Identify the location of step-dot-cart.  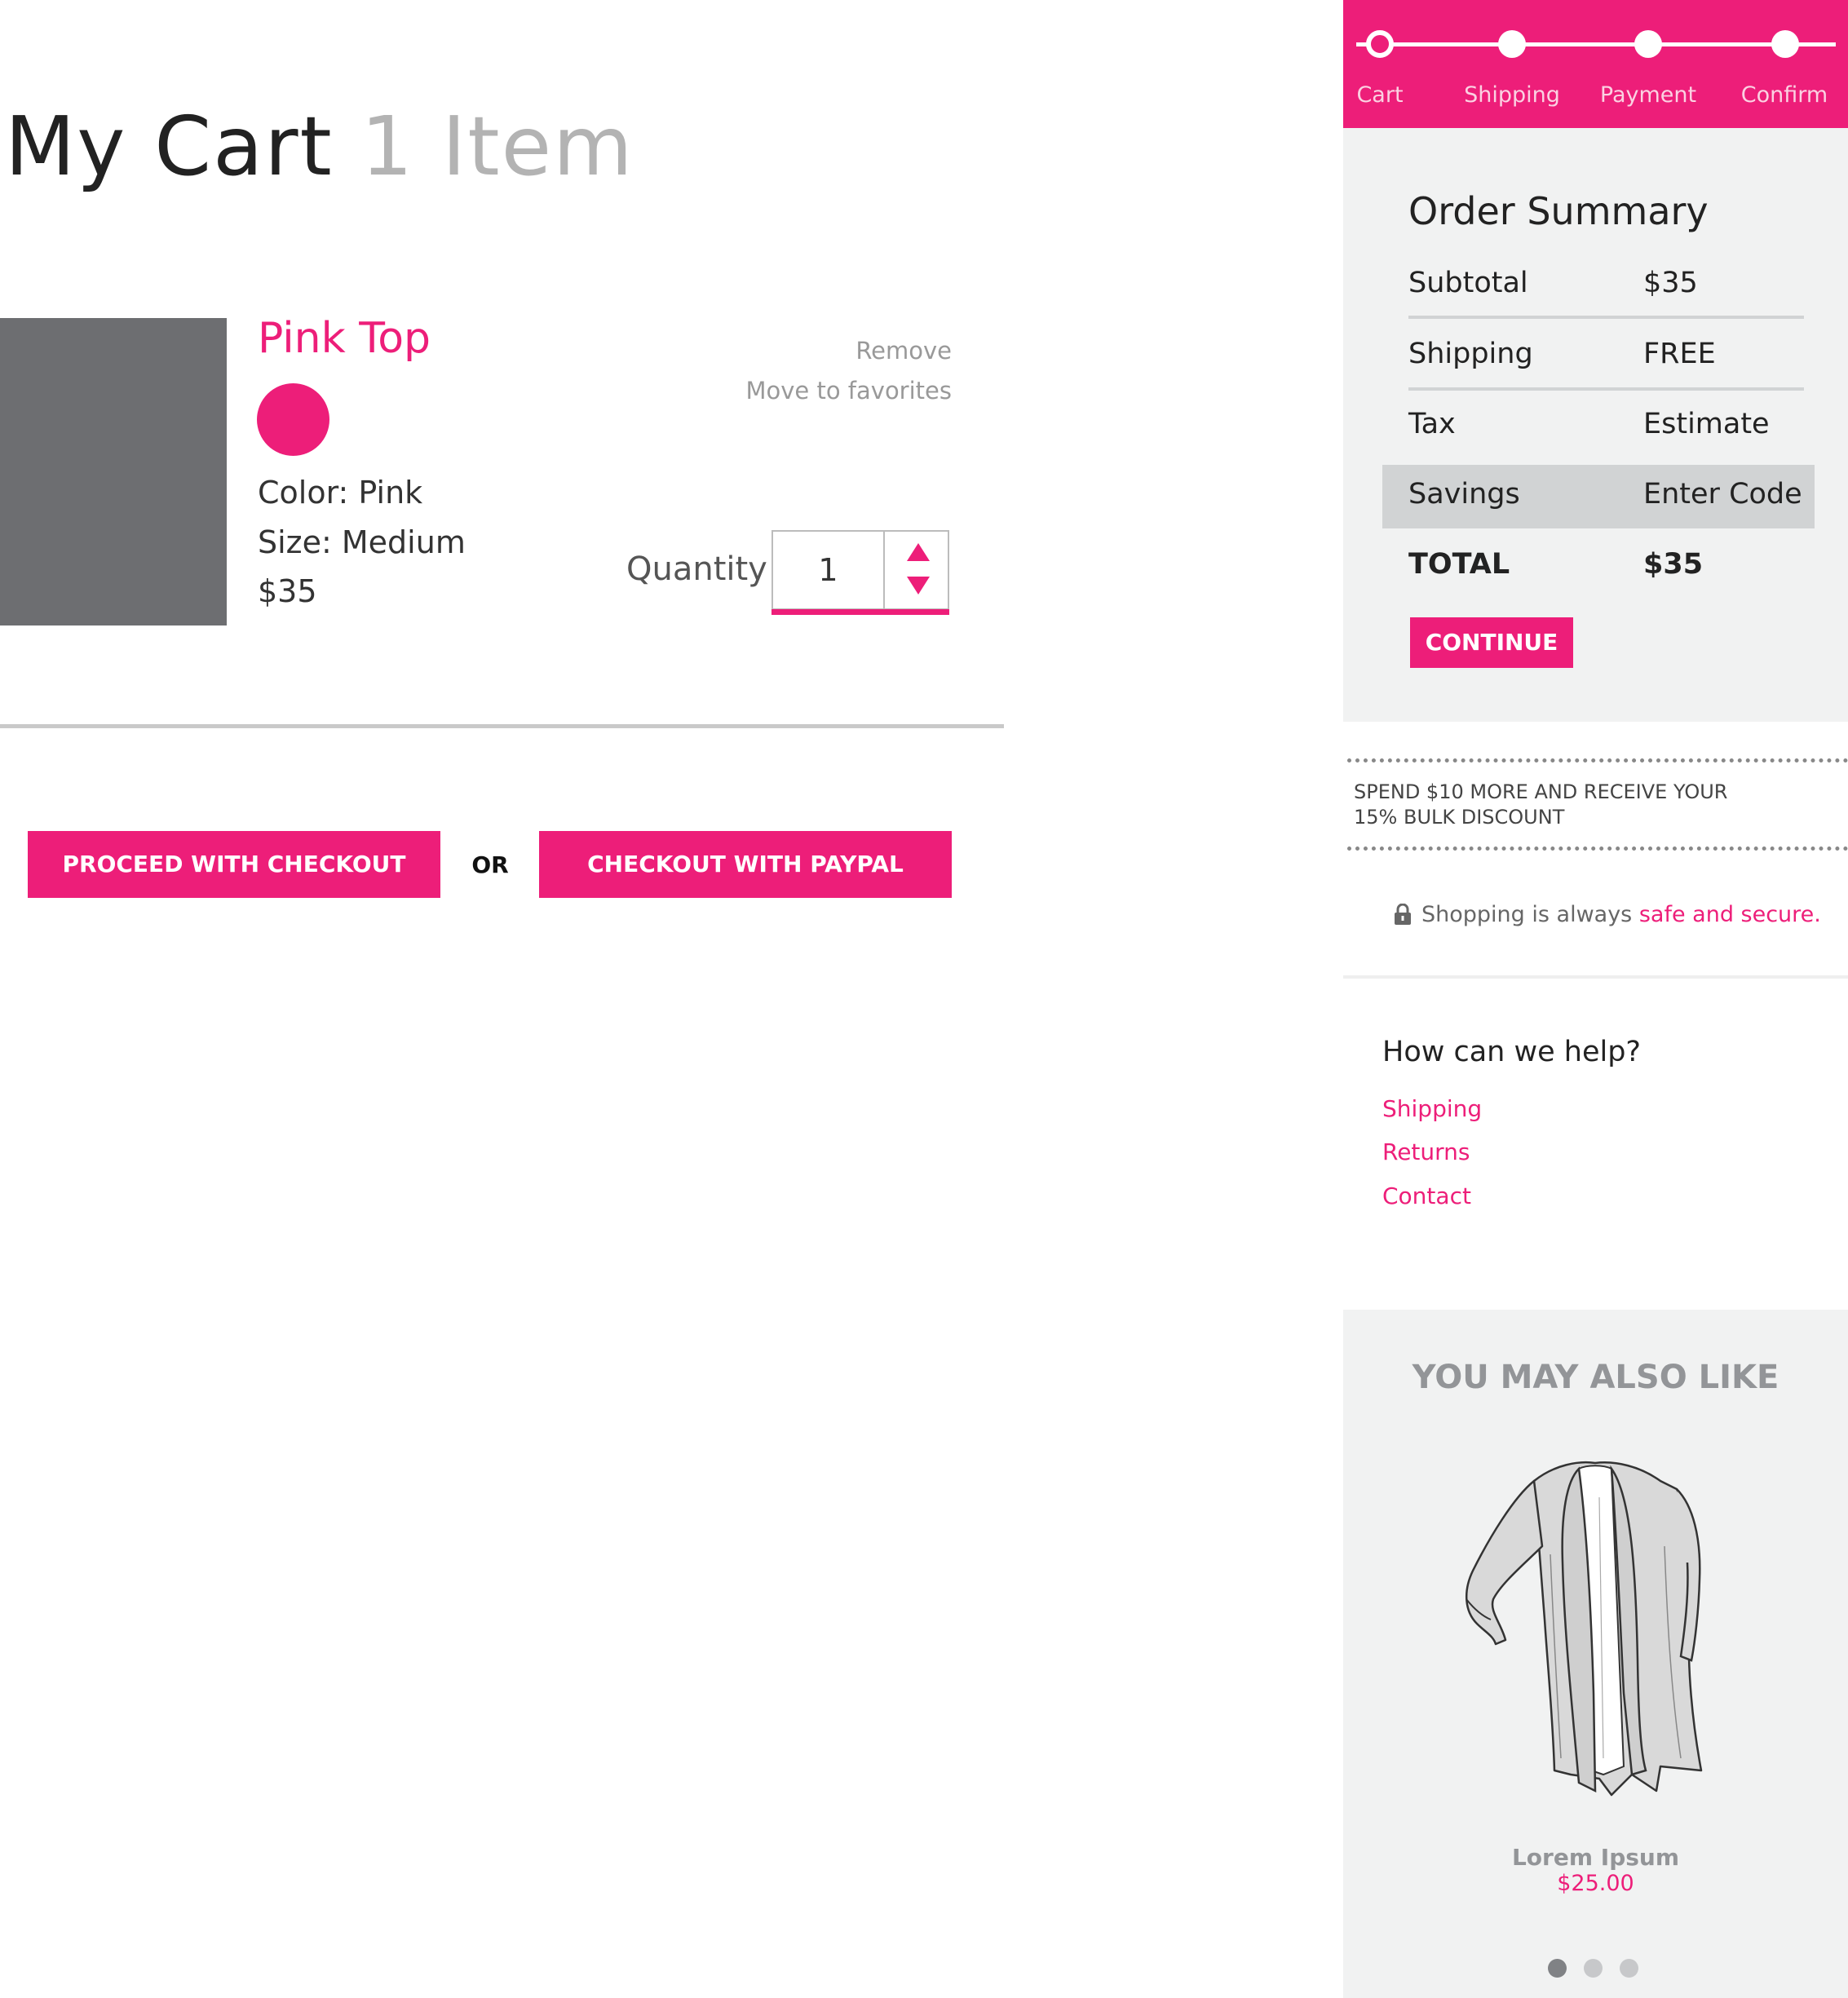
(1380, 44).